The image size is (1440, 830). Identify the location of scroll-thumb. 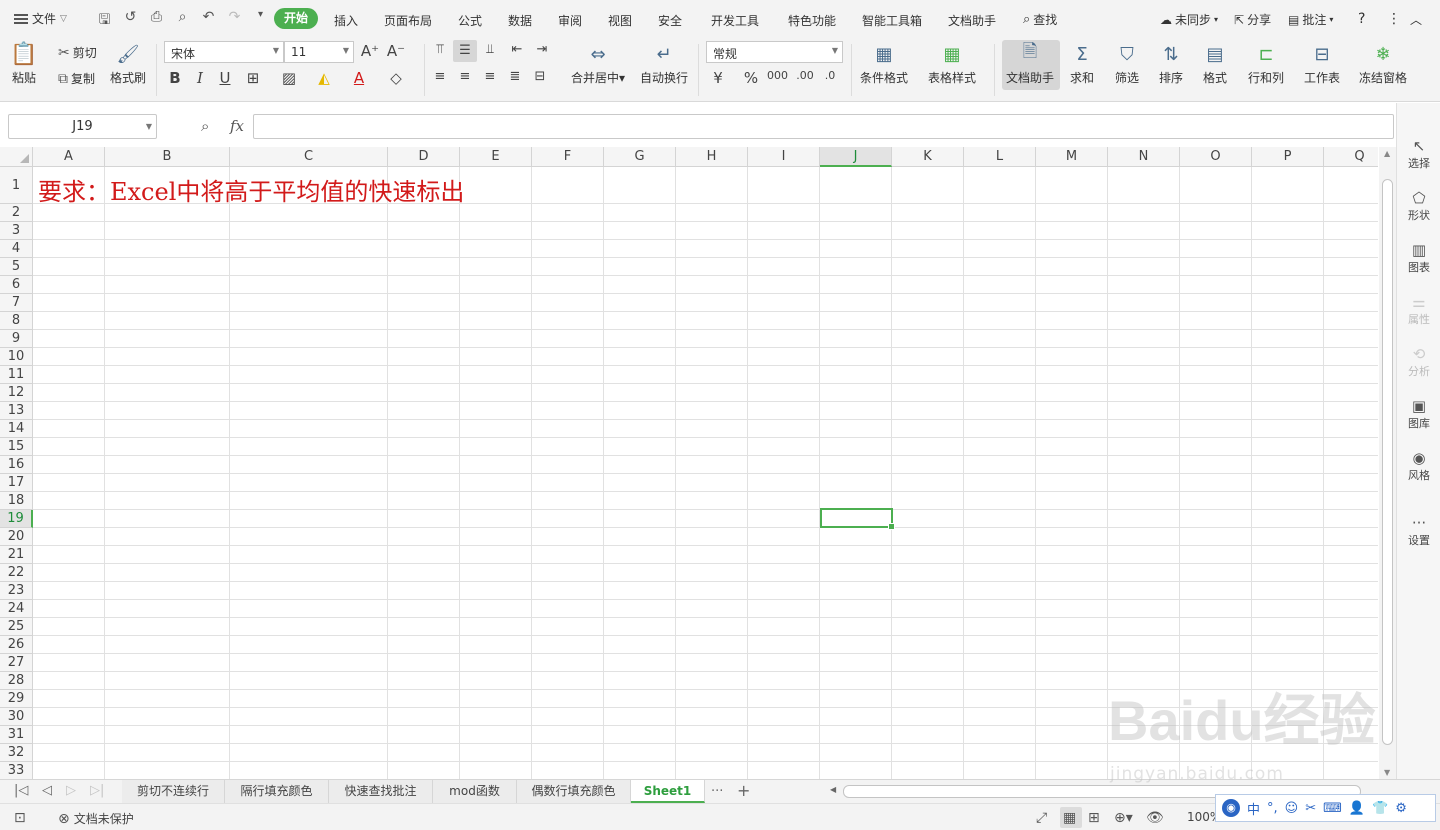
(1387, 462).